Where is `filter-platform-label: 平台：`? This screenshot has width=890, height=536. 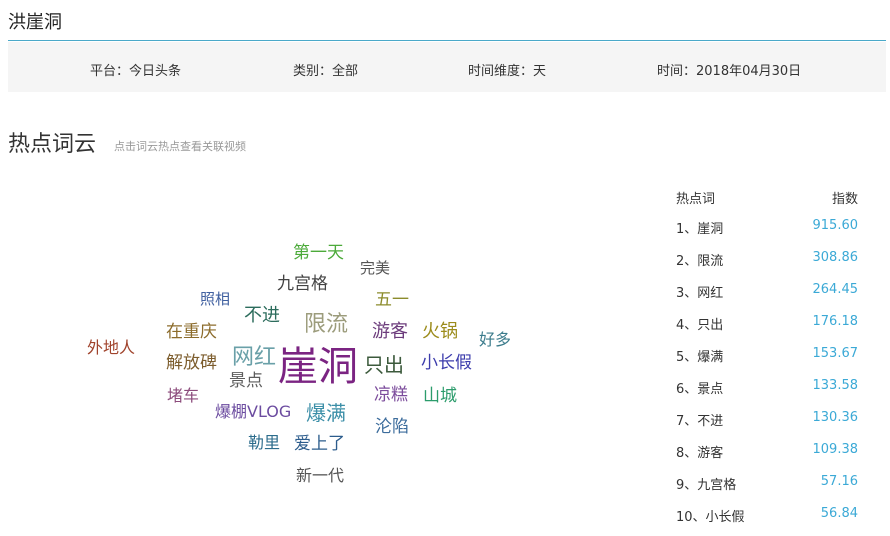 filter-platform-label: 平台： is located at coordinates (110, 71).